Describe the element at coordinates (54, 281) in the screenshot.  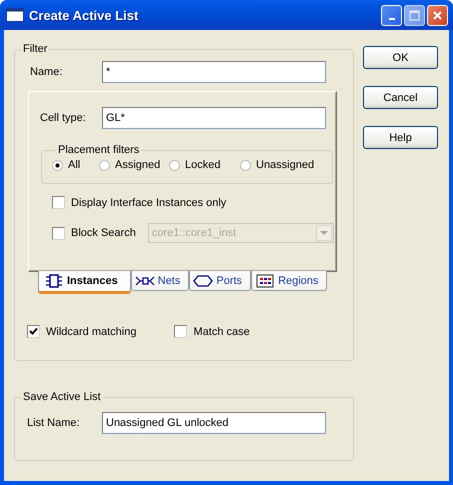
I see `chip-icon` at that location.